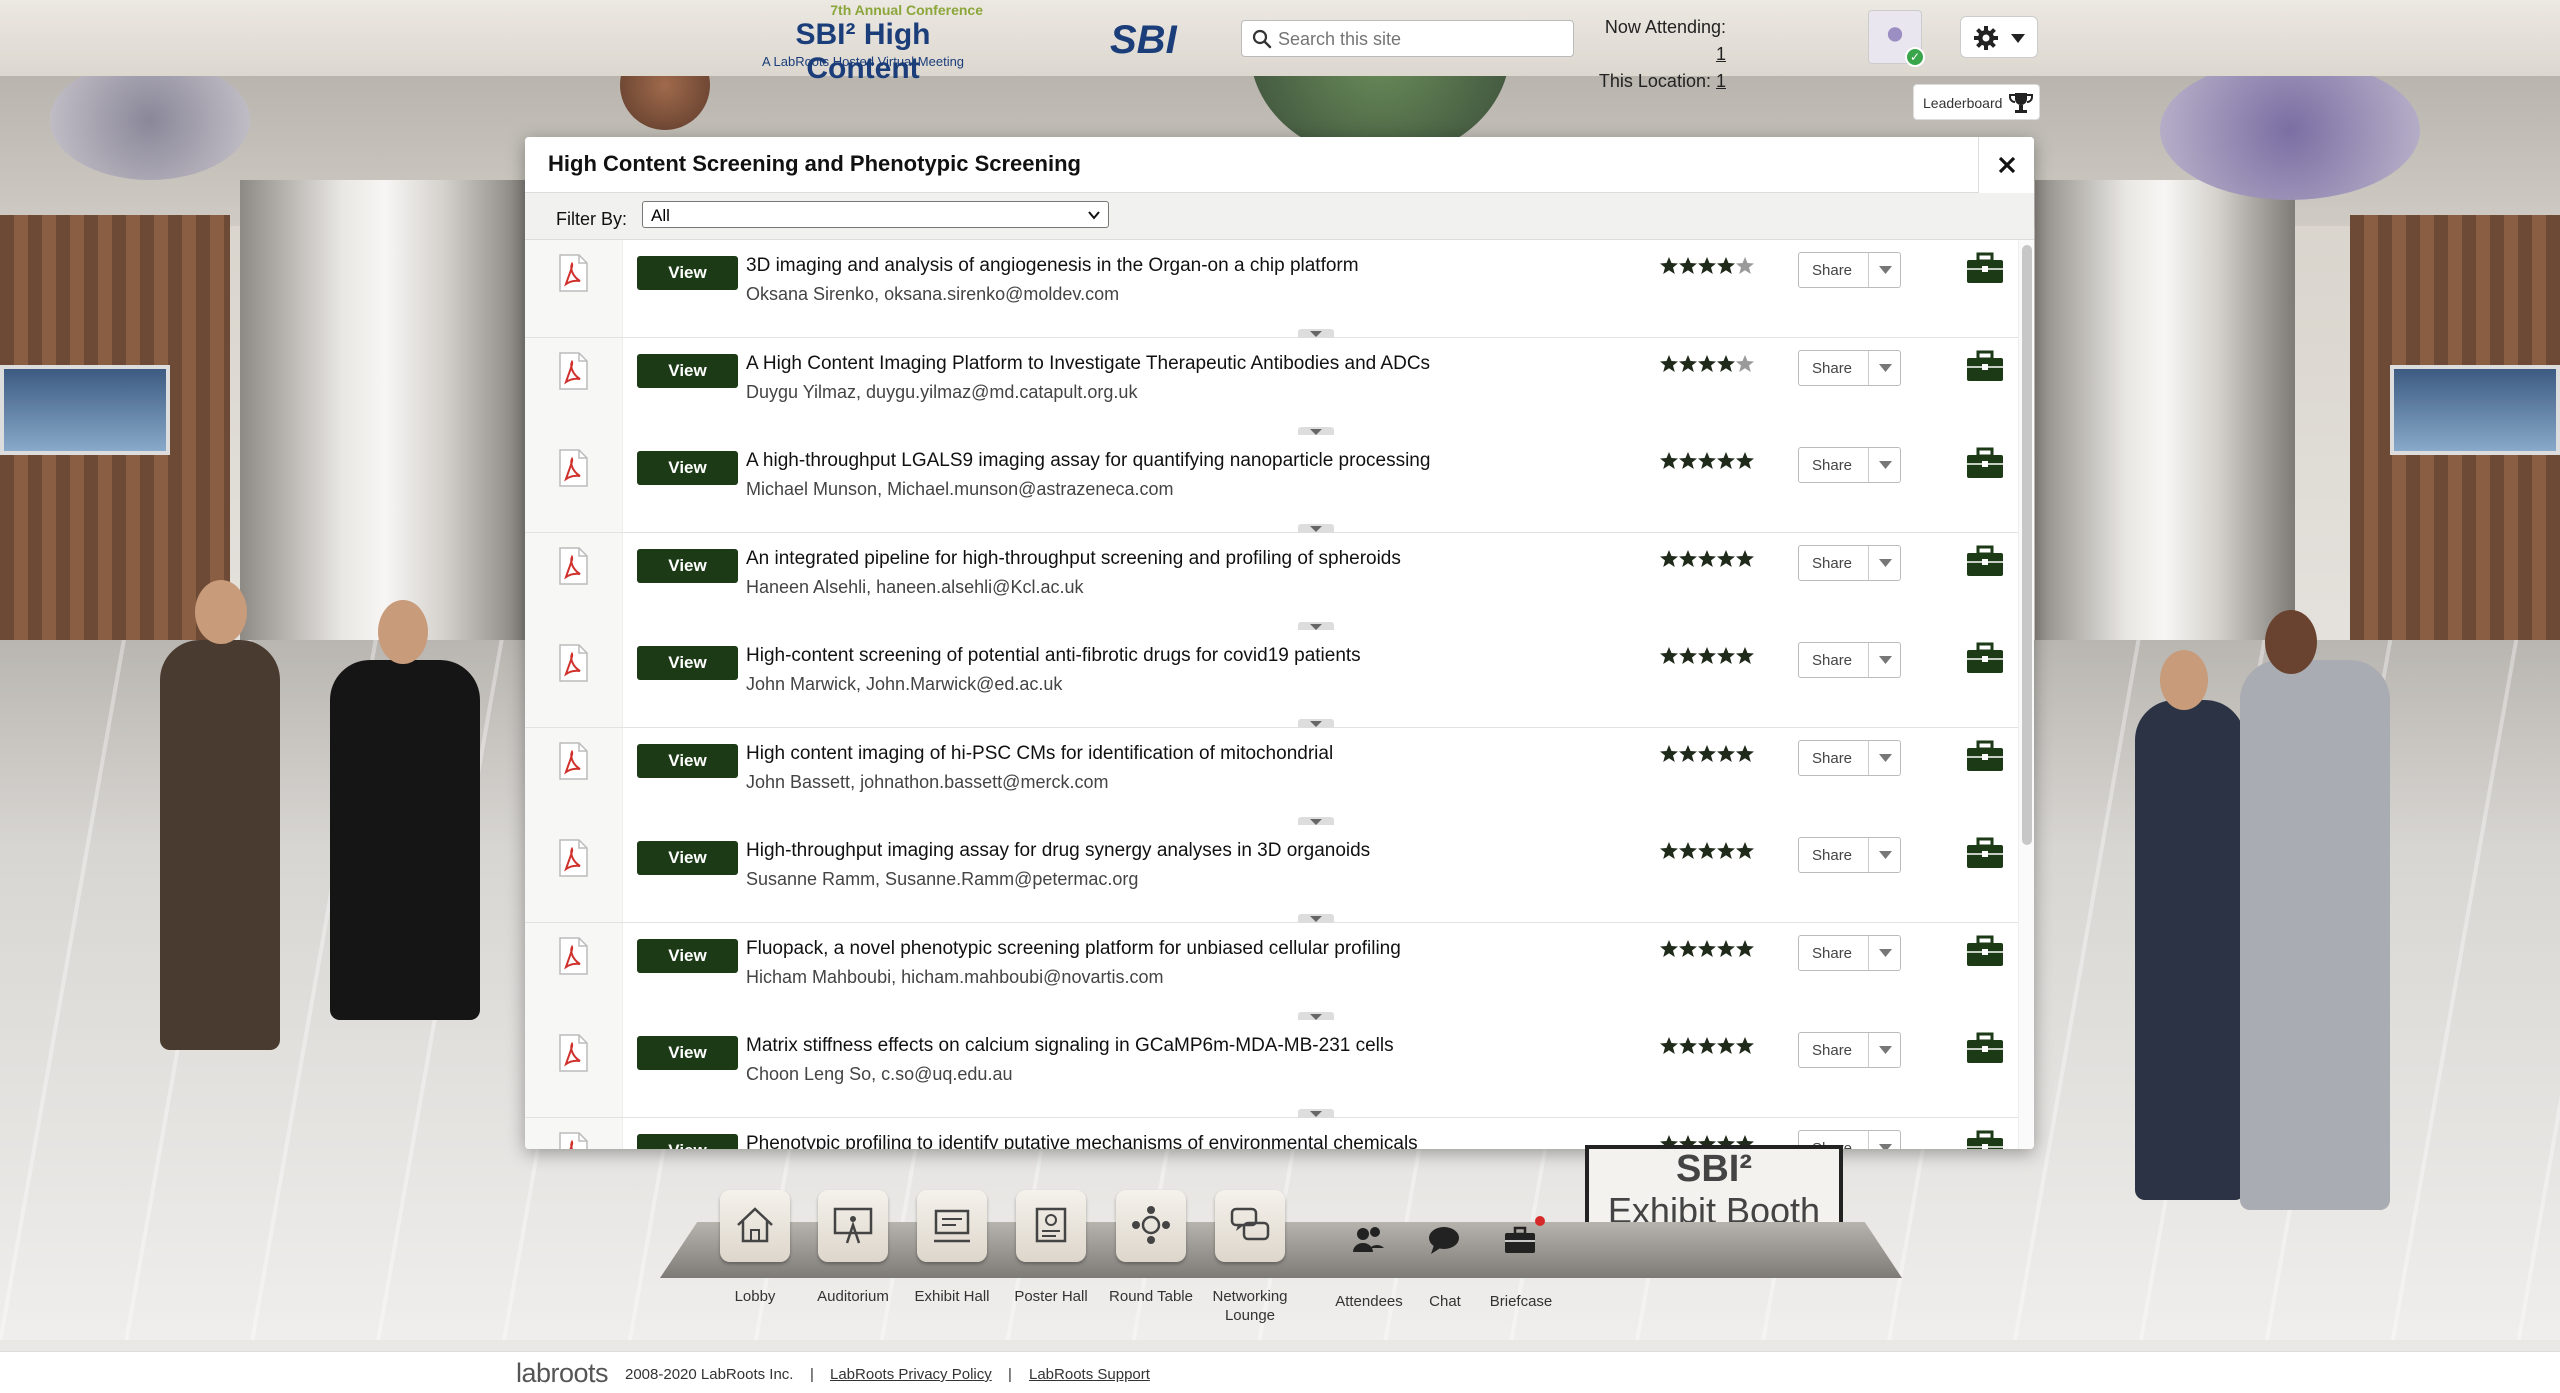 This screenshot has width=2560, height=1393. I want to click on search-input, so click(1420, 39).